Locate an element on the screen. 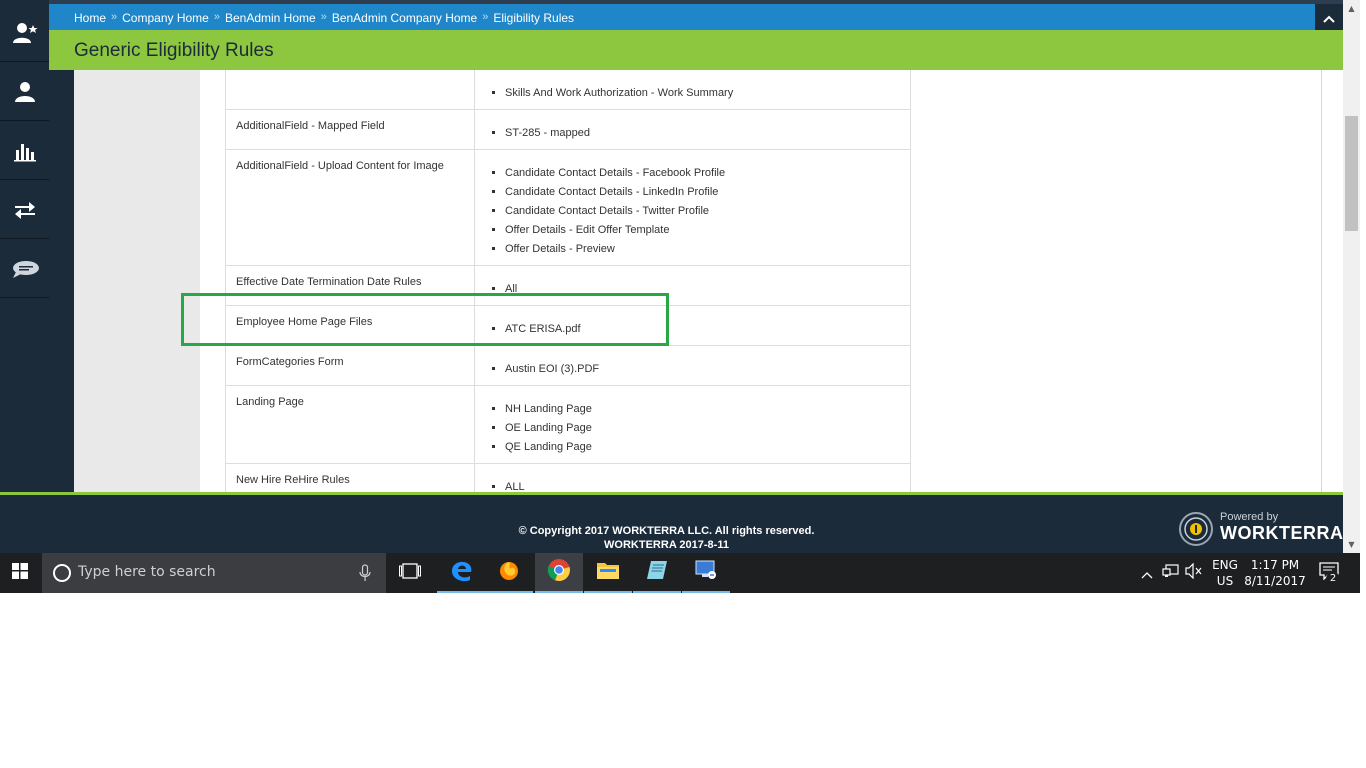 Image resolution: width=1366 pixels, height=768 pixels. windows-logo-icon is located at coordinates (20, 573).